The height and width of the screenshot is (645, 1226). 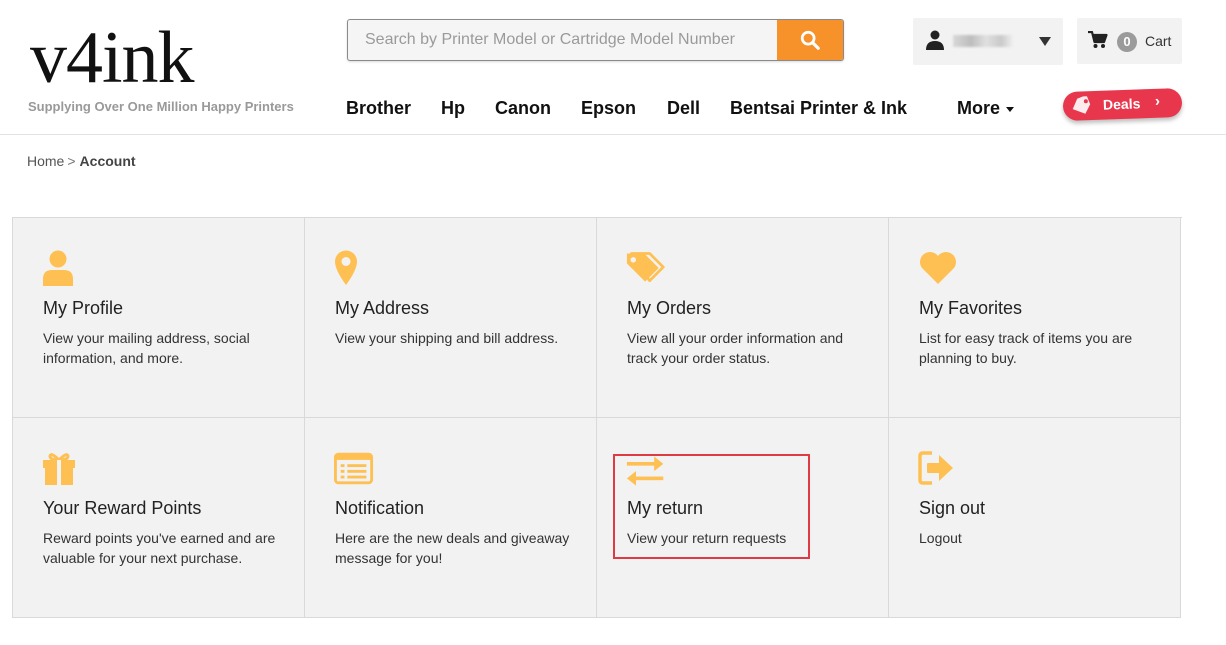 I want to click on nav-item-brother: Brother, so click(x=378, y=108).